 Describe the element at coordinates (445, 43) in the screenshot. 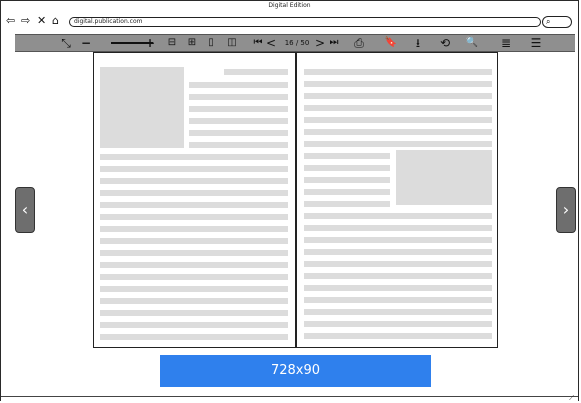

I see `share-icon: ⟲` at that location.